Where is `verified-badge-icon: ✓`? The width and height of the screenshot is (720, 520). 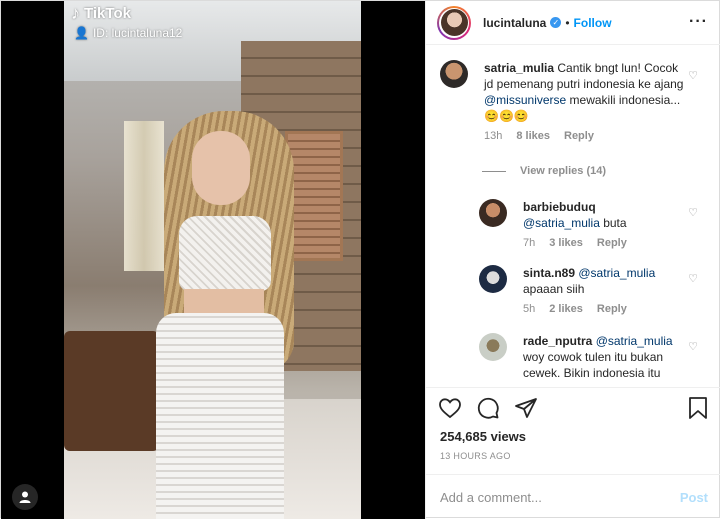 verified-badge-icon: ✓ is located at coordinates (556, 22).